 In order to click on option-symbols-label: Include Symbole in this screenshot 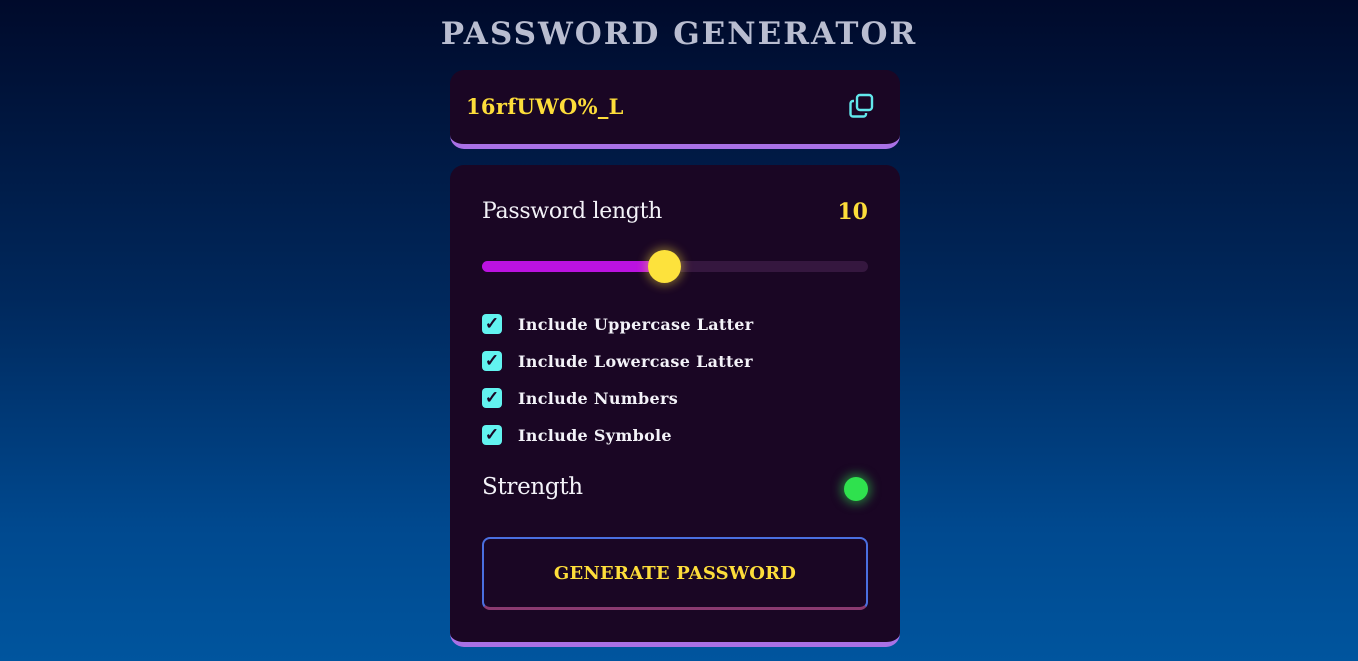, I will do `click(595, 435)`.